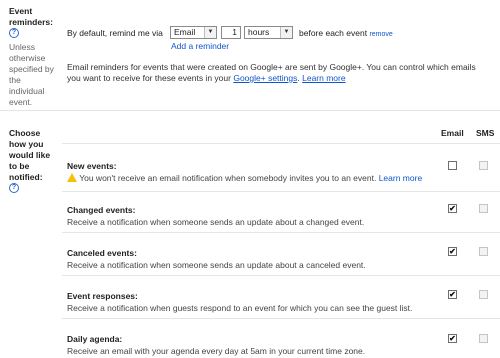  Describe the element at coordinates (25, 133) in the screenshot. I see `notify-label-line: Choose` at that location.